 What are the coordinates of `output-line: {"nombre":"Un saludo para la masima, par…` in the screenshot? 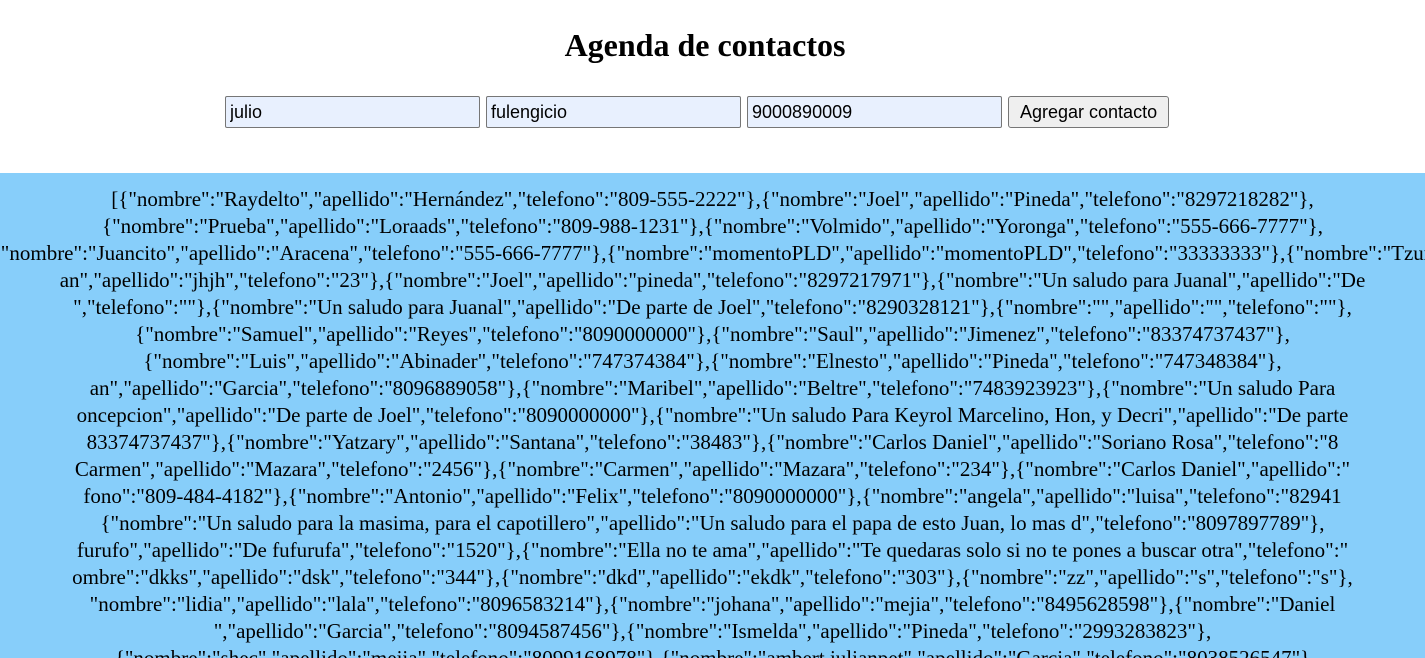 It's located at (712, 523).